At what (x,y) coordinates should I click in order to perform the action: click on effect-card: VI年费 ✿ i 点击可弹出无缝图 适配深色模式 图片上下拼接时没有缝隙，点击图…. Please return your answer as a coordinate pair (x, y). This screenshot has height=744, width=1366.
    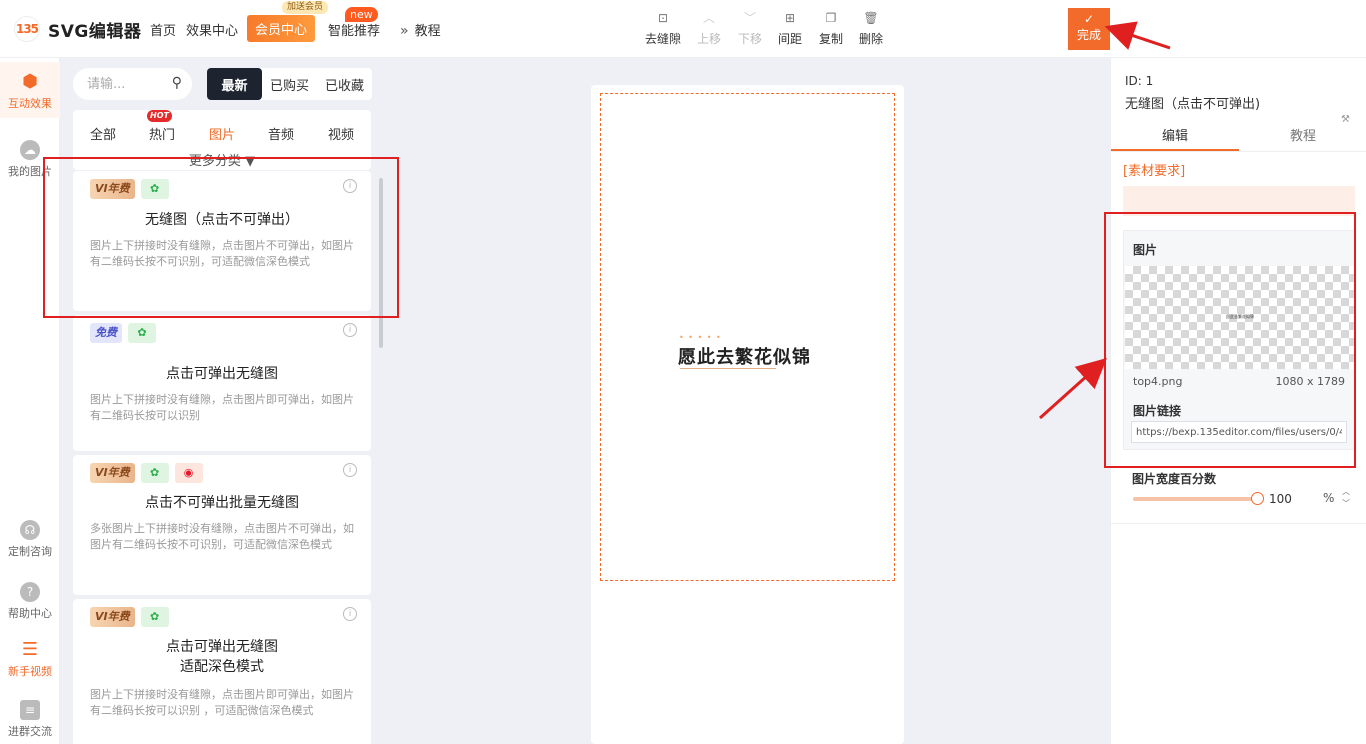
    Looking at the image, I should click on (222, 671).